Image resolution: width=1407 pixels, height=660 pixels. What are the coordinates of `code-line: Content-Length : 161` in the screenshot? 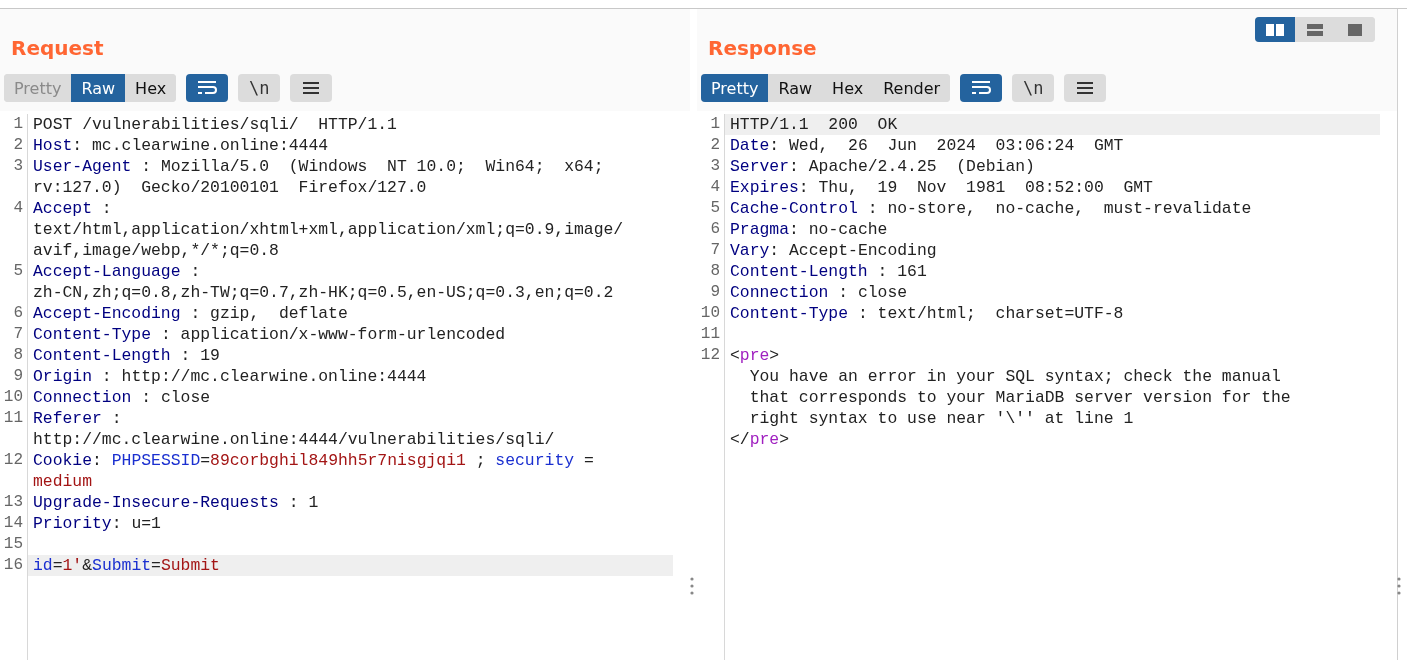 It's located at (828, 271).